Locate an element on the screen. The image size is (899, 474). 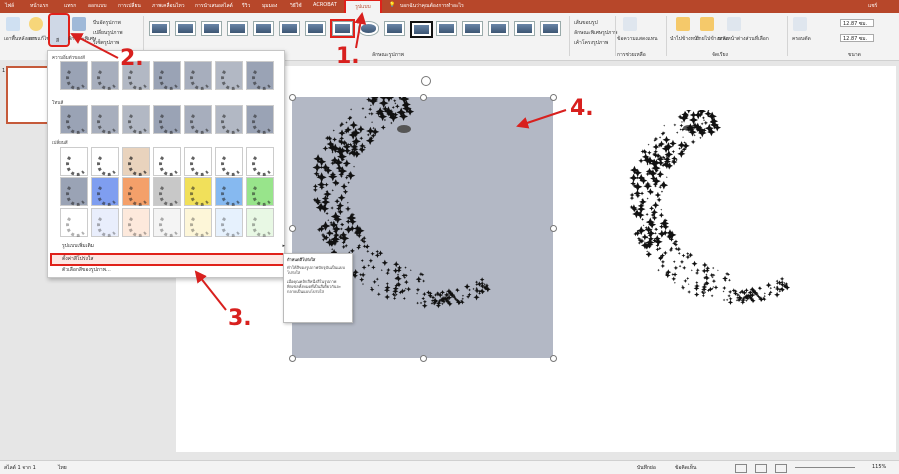
artistic-effects-icon is located at coordinates (79, 24).